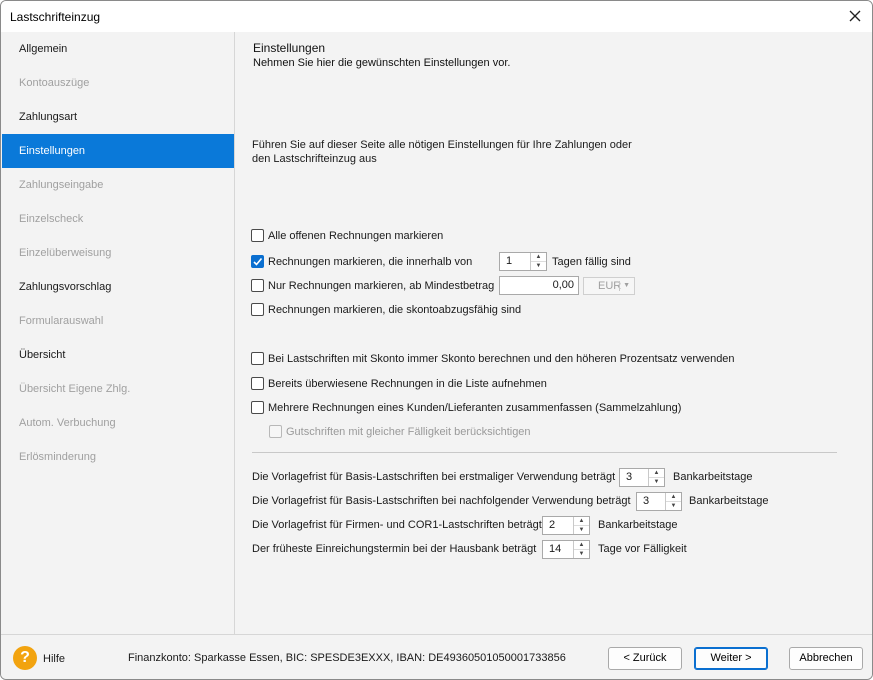  What do you see at coordinates (713, 477) in the screenshot?
I see `basis-first-unit: Bankarbeitstage` at bounding box center [713, 477].